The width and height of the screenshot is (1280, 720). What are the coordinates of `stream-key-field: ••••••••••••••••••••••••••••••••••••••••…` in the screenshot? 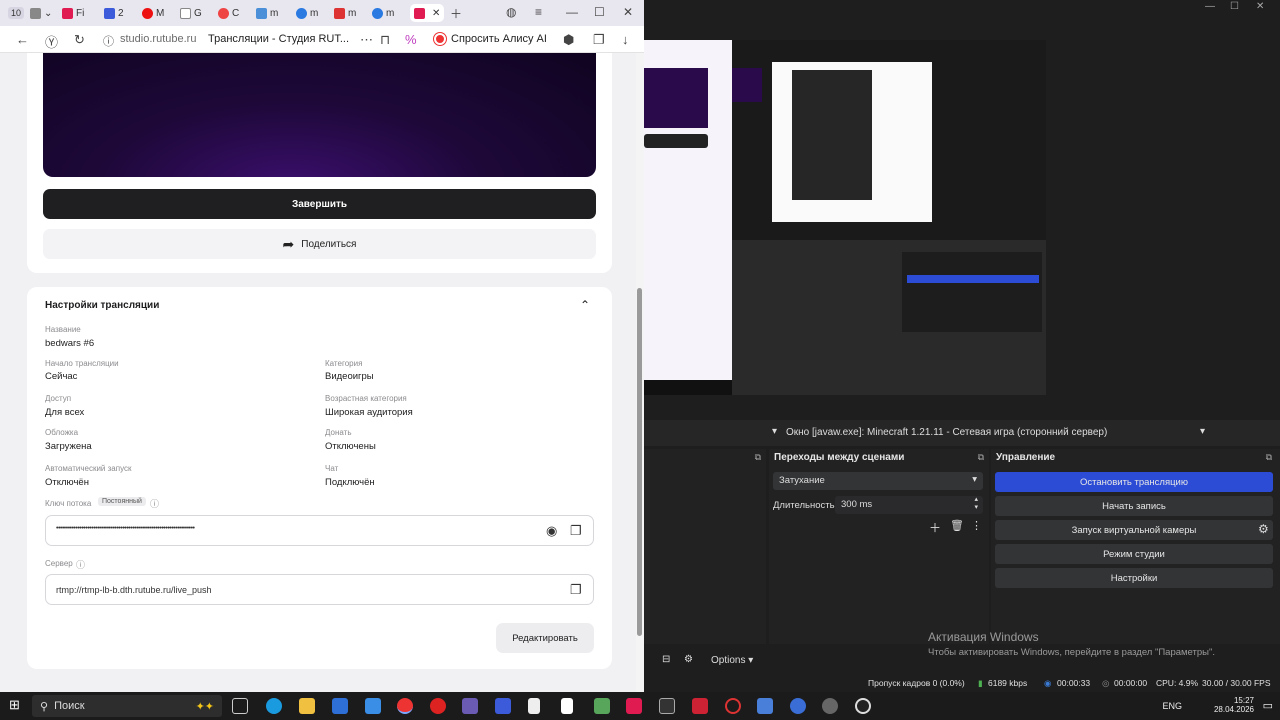 It's located at (319, 530).